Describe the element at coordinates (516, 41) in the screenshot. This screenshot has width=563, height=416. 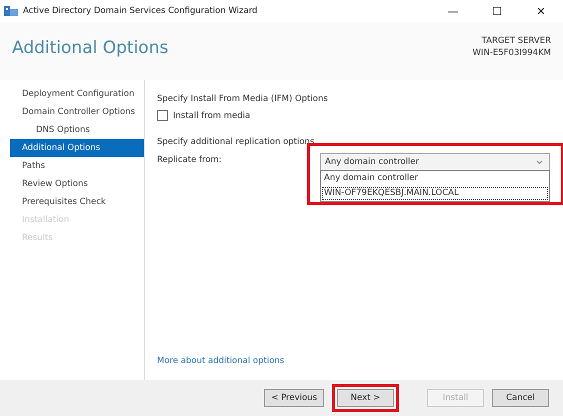
I see `target-server-label: TARGET SERVER` at that location.